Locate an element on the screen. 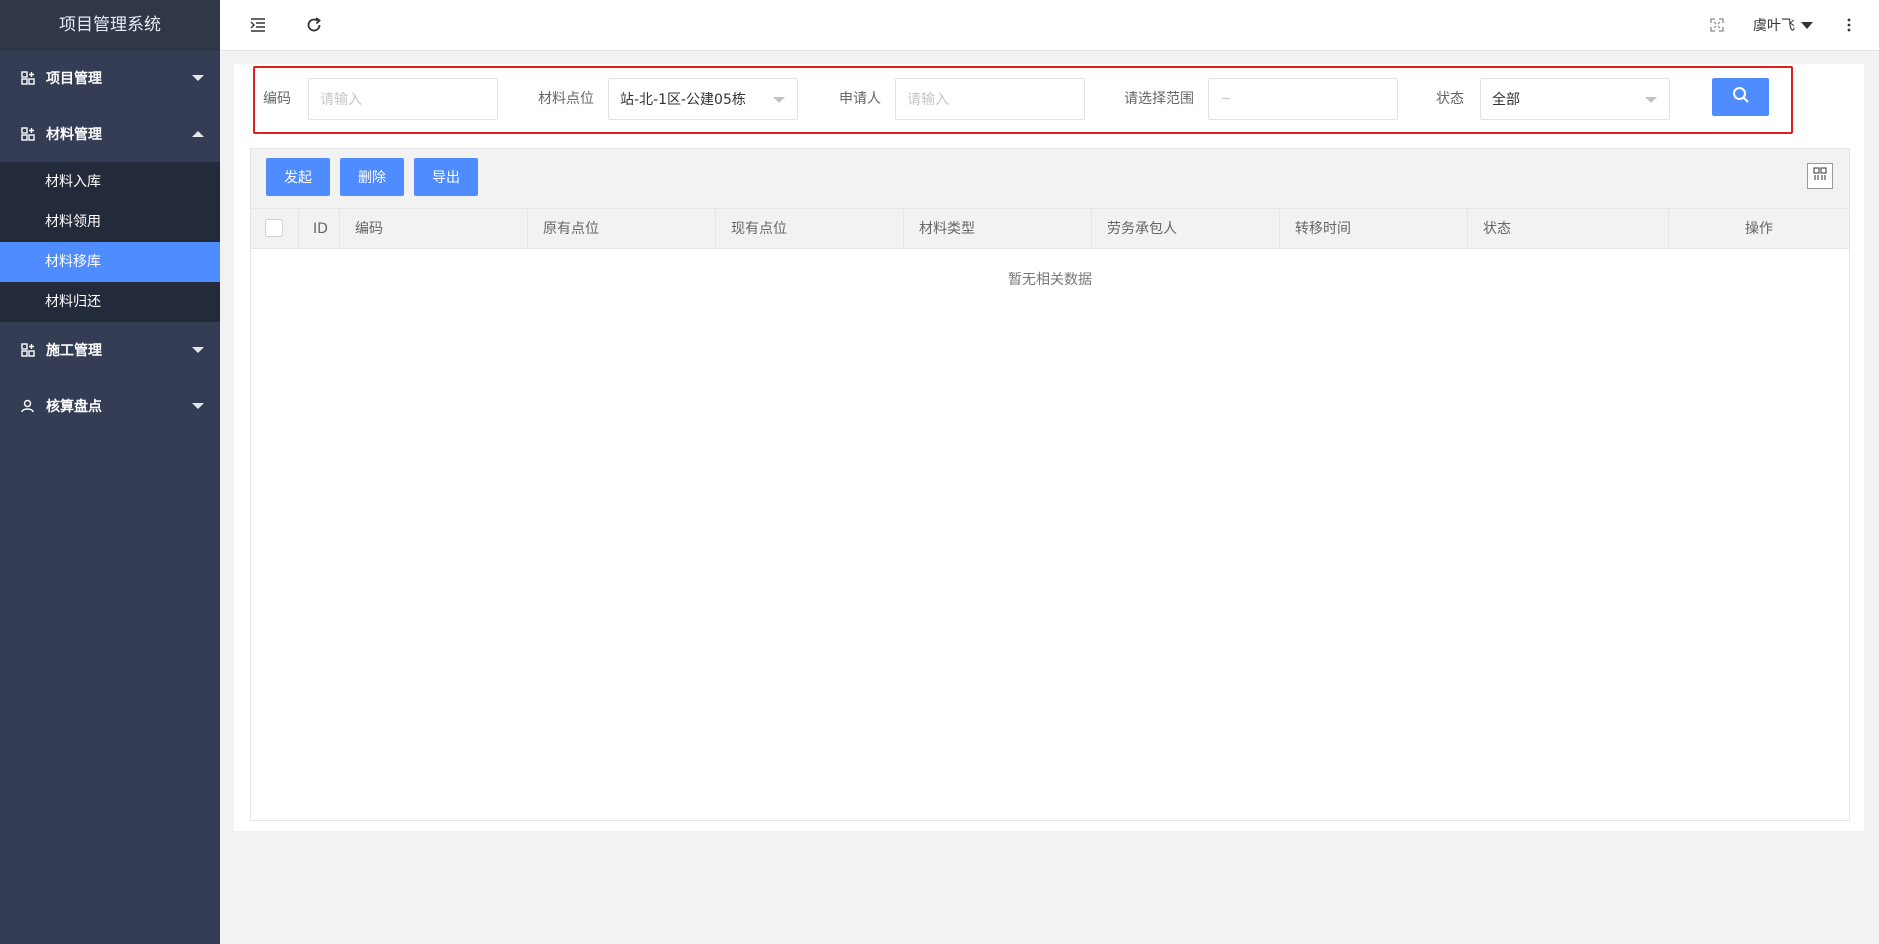 The image size is (1879, 944). export-button: 导出 is located at coordinates (446, 177).